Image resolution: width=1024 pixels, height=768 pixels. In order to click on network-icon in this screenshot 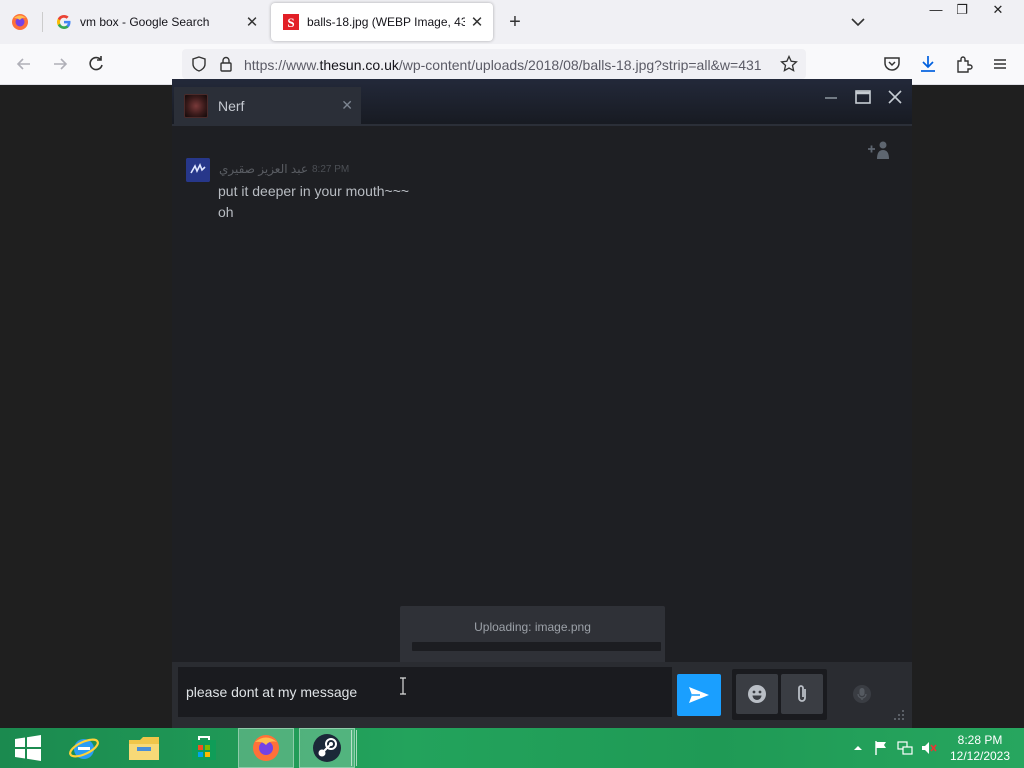, I will do `click(905, 748)`.